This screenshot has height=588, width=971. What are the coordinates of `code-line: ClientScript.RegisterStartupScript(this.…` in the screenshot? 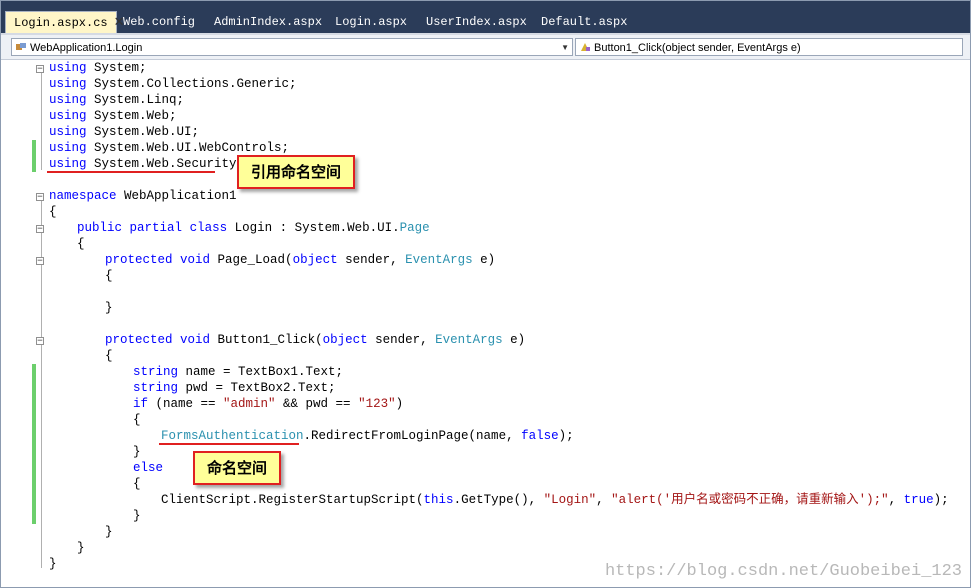 It's located at (555, 500).